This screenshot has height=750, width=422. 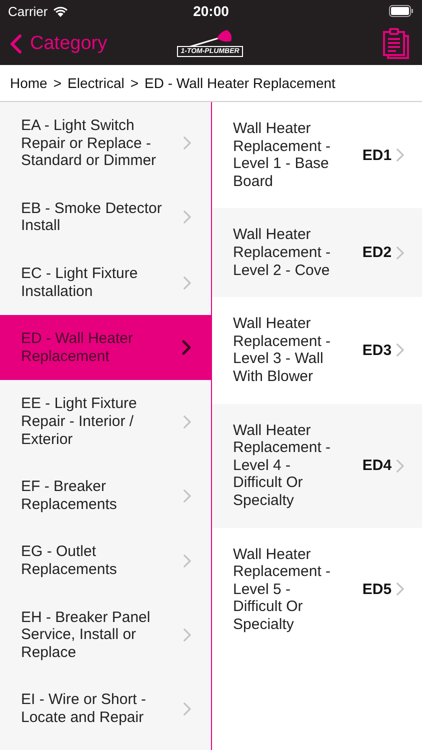 I want to click on service-row: Wall Heater Replacement - Level 2 - Cove ED2, so click(x=317, y=253).